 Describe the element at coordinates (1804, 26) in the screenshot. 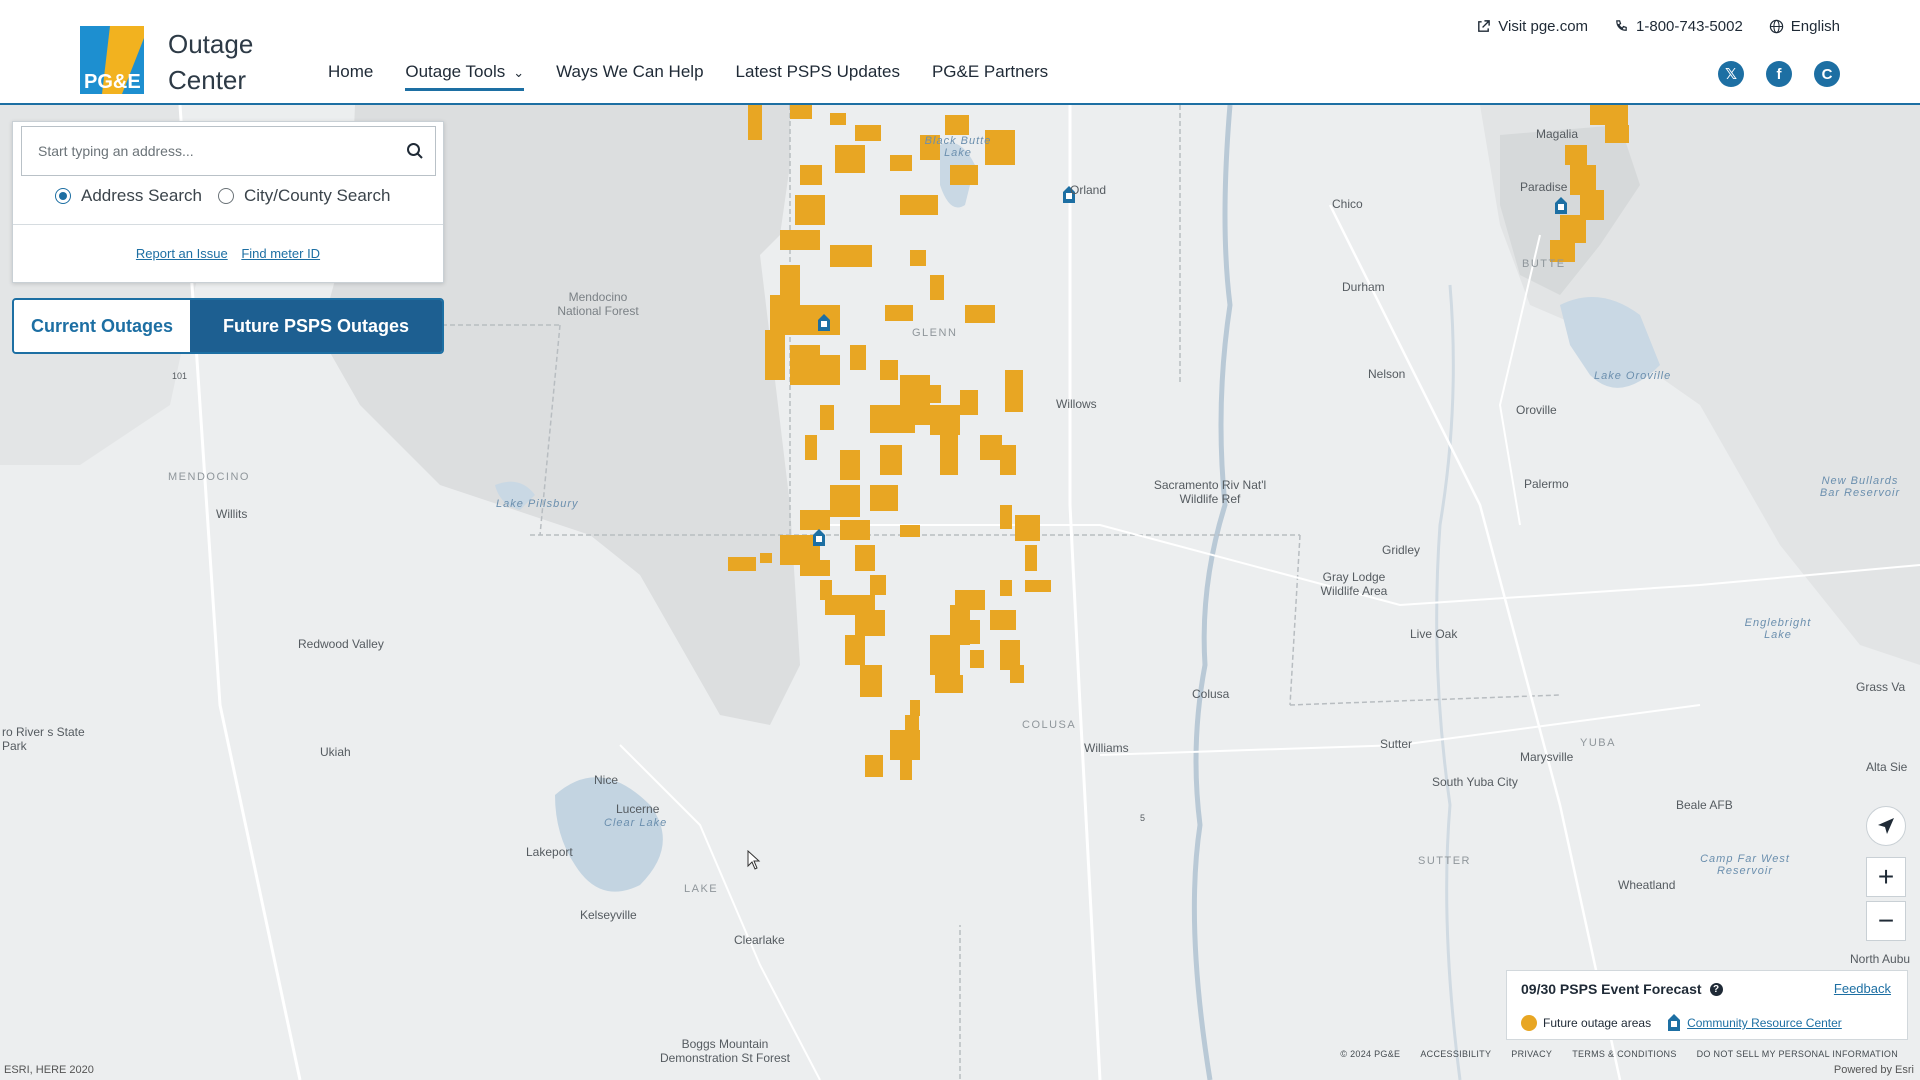

I see `language-selector: English` at that location.